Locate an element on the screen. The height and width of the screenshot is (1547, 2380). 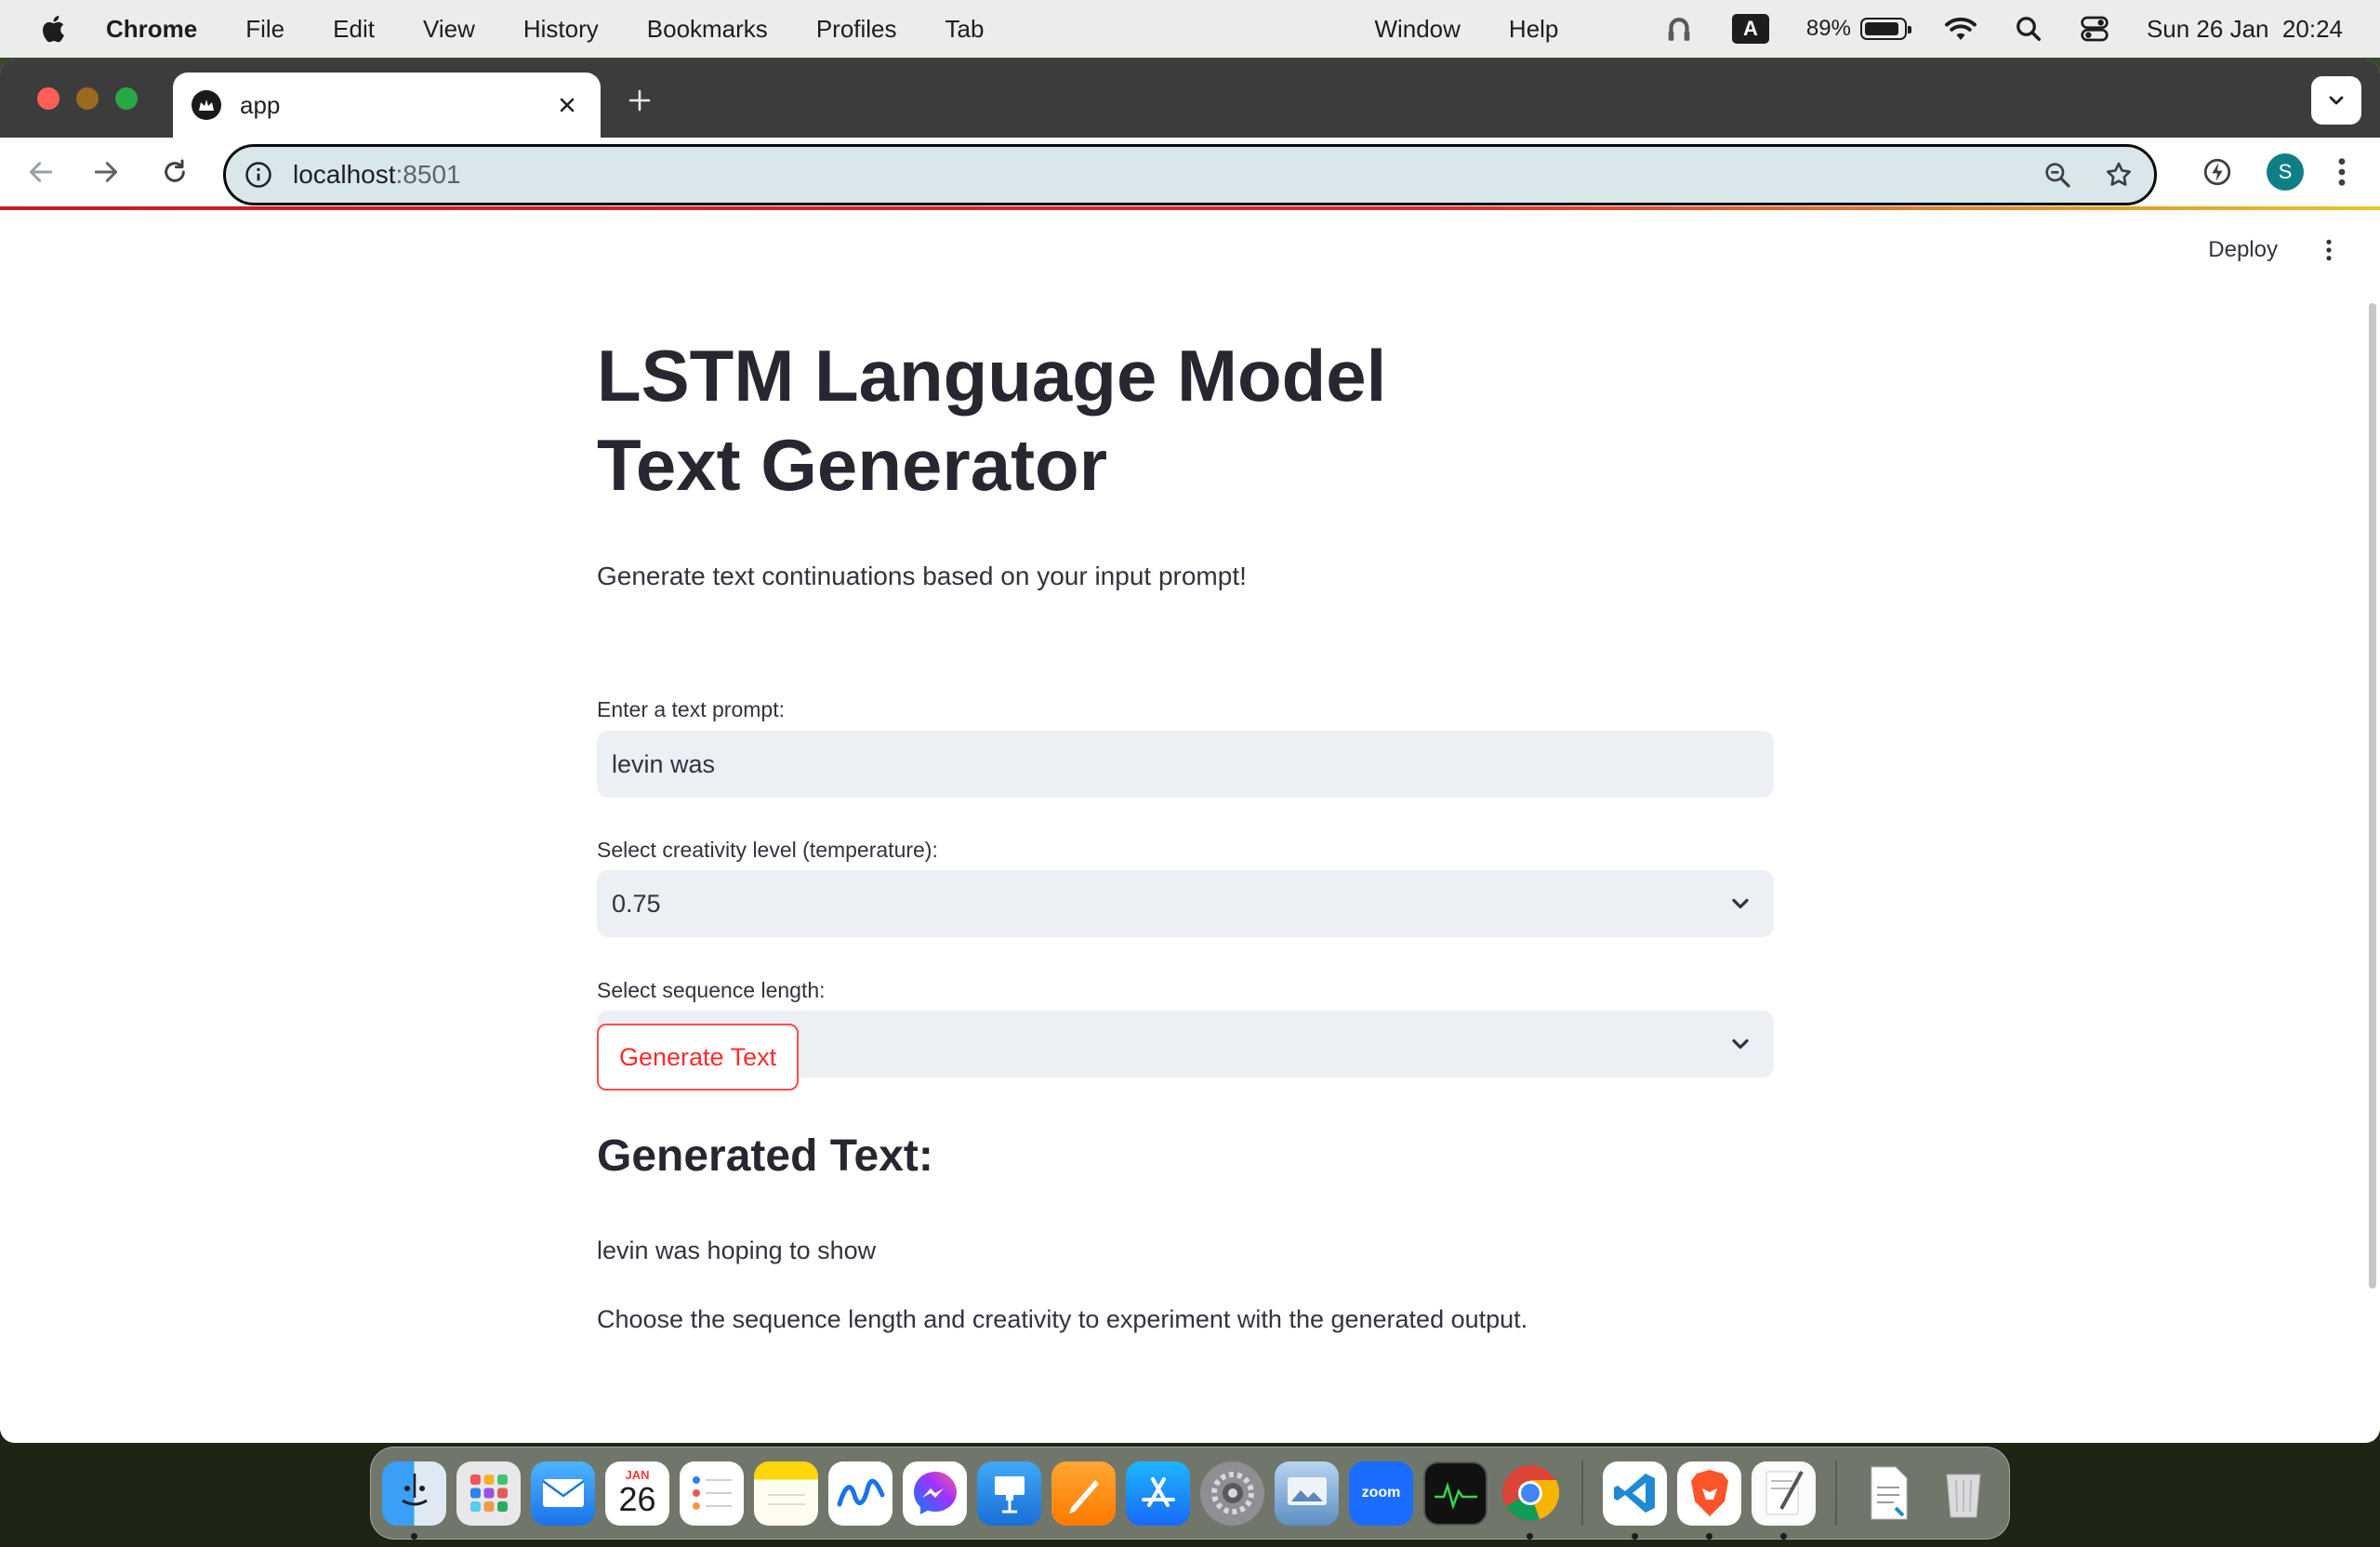
launchpad-icon is located at coordinates (488, 1493).